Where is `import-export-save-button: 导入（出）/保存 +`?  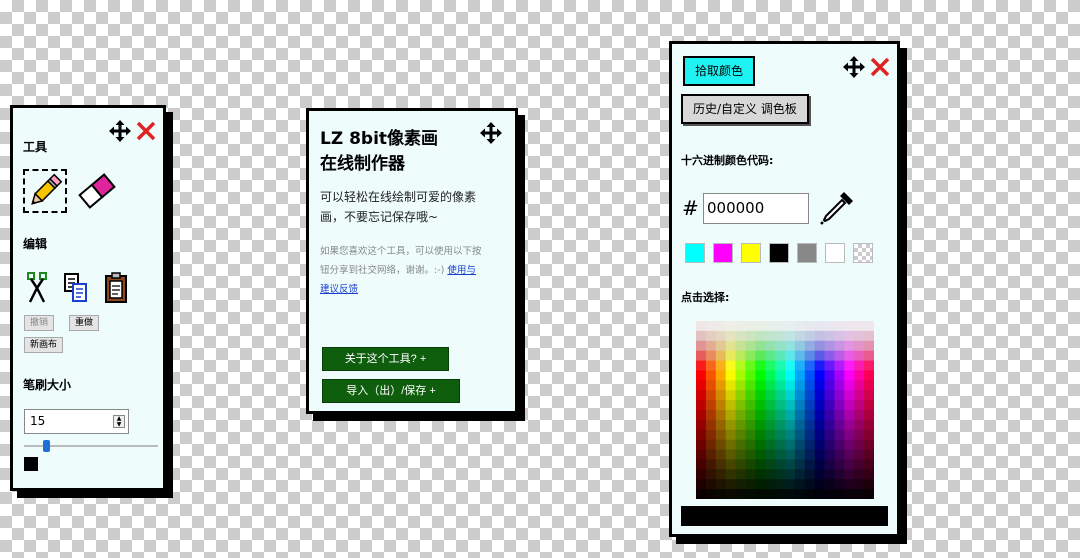
import-export-save-button: 导入（出）/保存 + is located at coordinates (391, 391).